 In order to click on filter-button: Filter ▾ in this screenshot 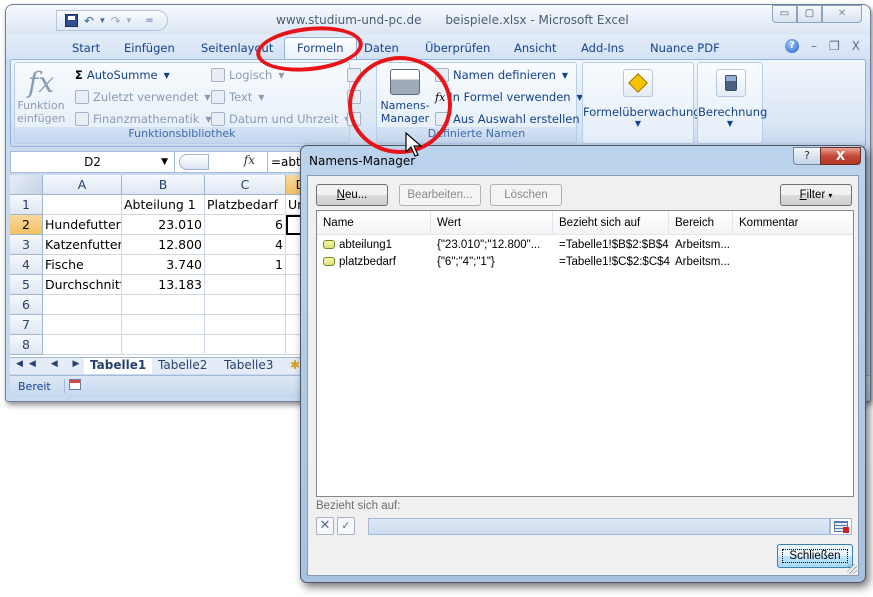, I will do `click(816, 195)`.